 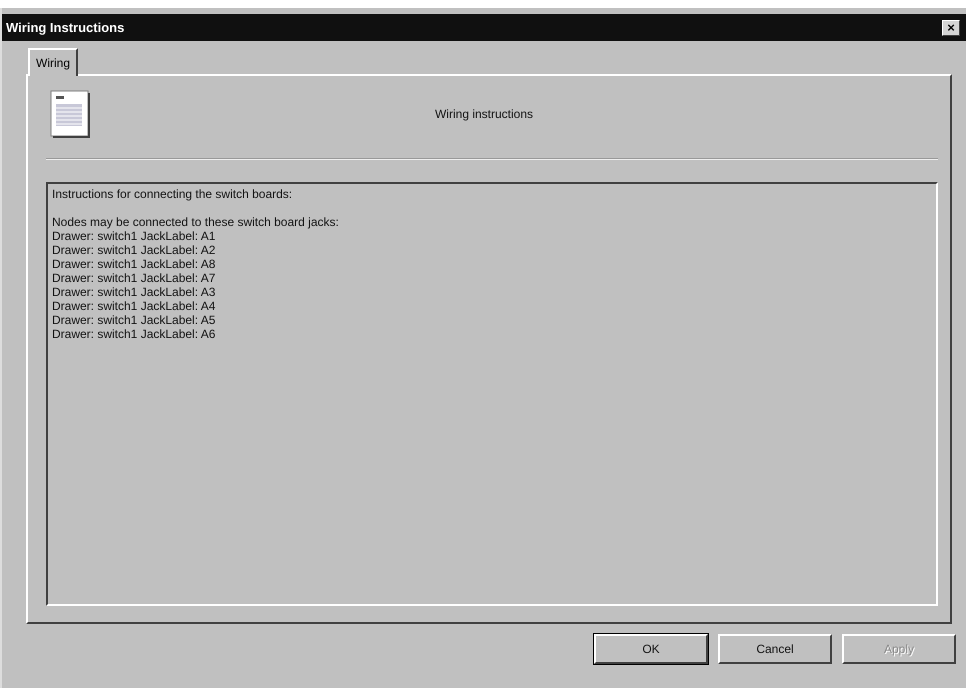 What do you see at coordinates (134, 306) in the screenshot?
I see `jack-line: Drawer: switch1 JackLabel: A4` at bounding box center [134, 306].